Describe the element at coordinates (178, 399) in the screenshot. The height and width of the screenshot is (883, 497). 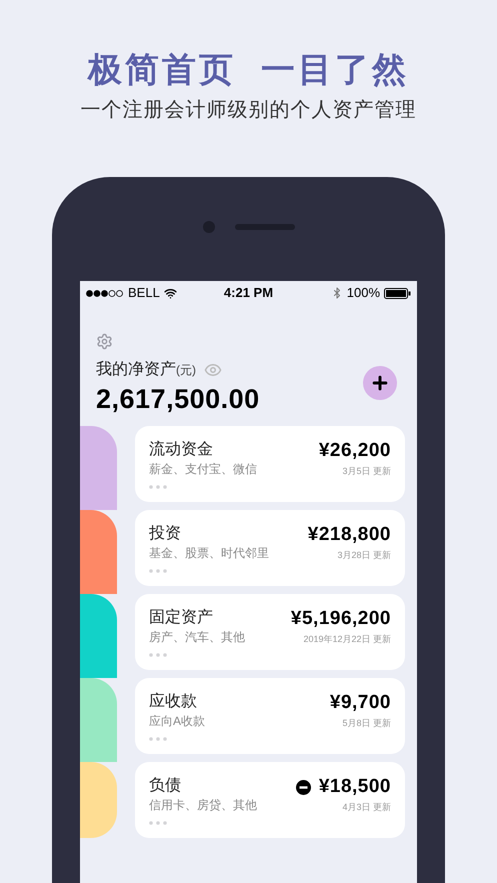
I see `net-worth-amount: 2,617,500.00` at that location.